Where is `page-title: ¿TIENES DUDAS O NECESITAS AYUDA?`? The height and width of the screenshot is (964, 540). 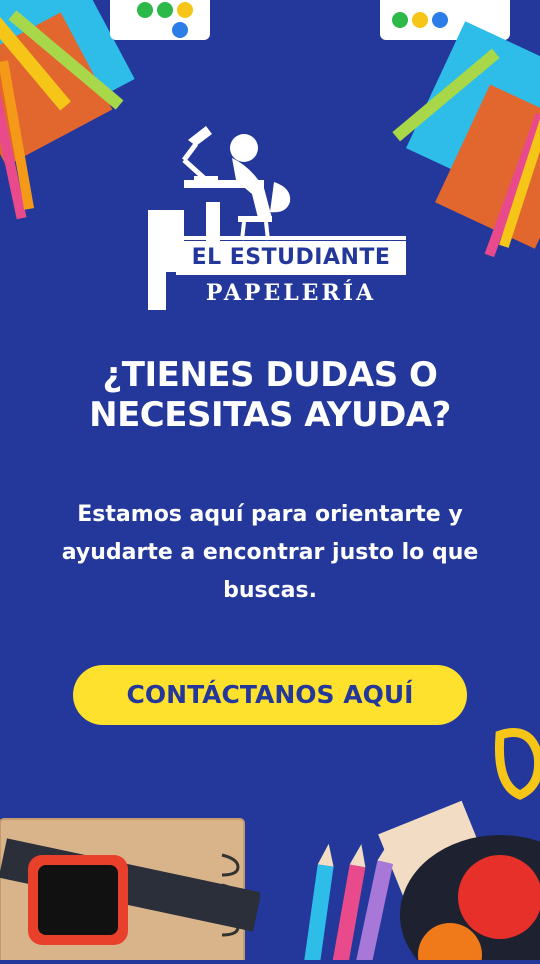
page-title: ¿TIENES DUDAS O NECESITAS AYUDA? is located at coordinates (270, 395).